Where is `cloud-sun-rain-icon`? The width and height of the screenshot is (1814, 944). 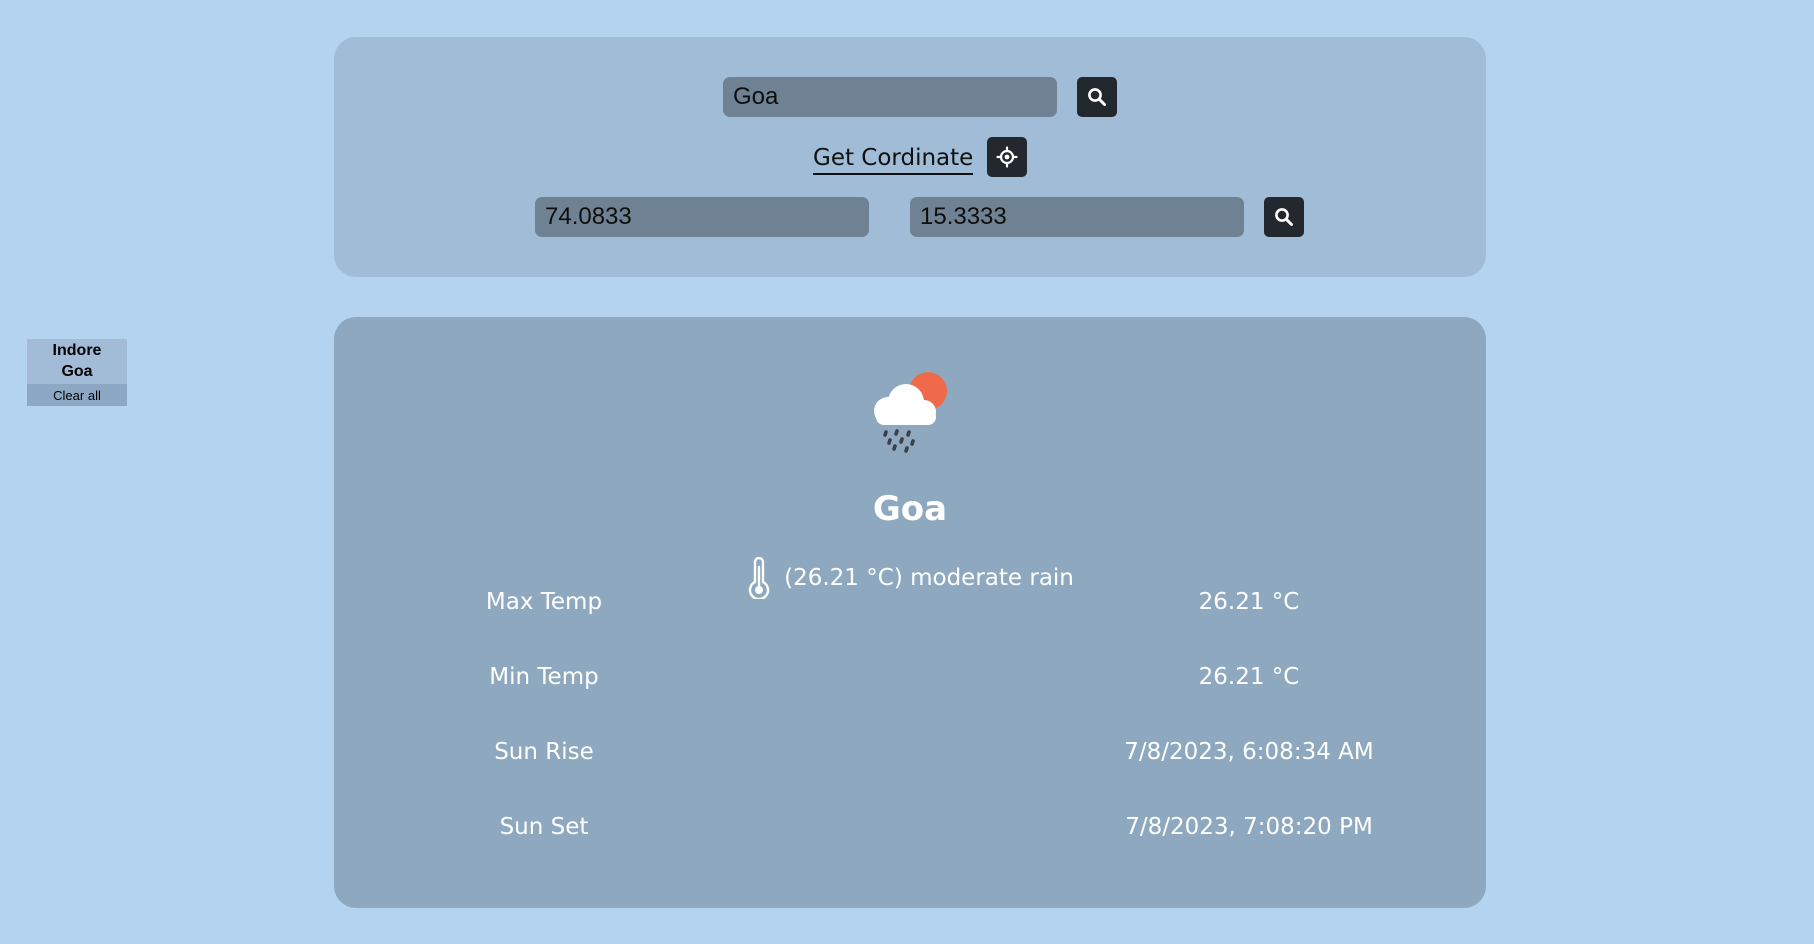
cloud-sun-rain-icon is located at coordinates (910, 412).